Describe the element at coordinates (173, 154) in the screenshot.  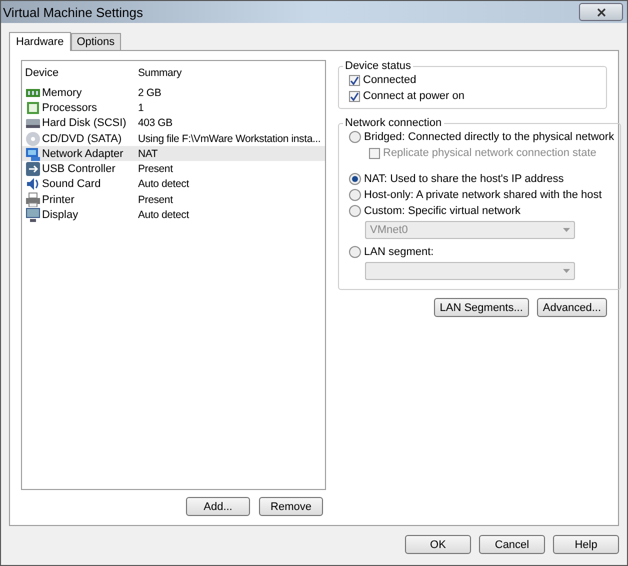
I see `device-row: Network Adapter NAT` at that location.